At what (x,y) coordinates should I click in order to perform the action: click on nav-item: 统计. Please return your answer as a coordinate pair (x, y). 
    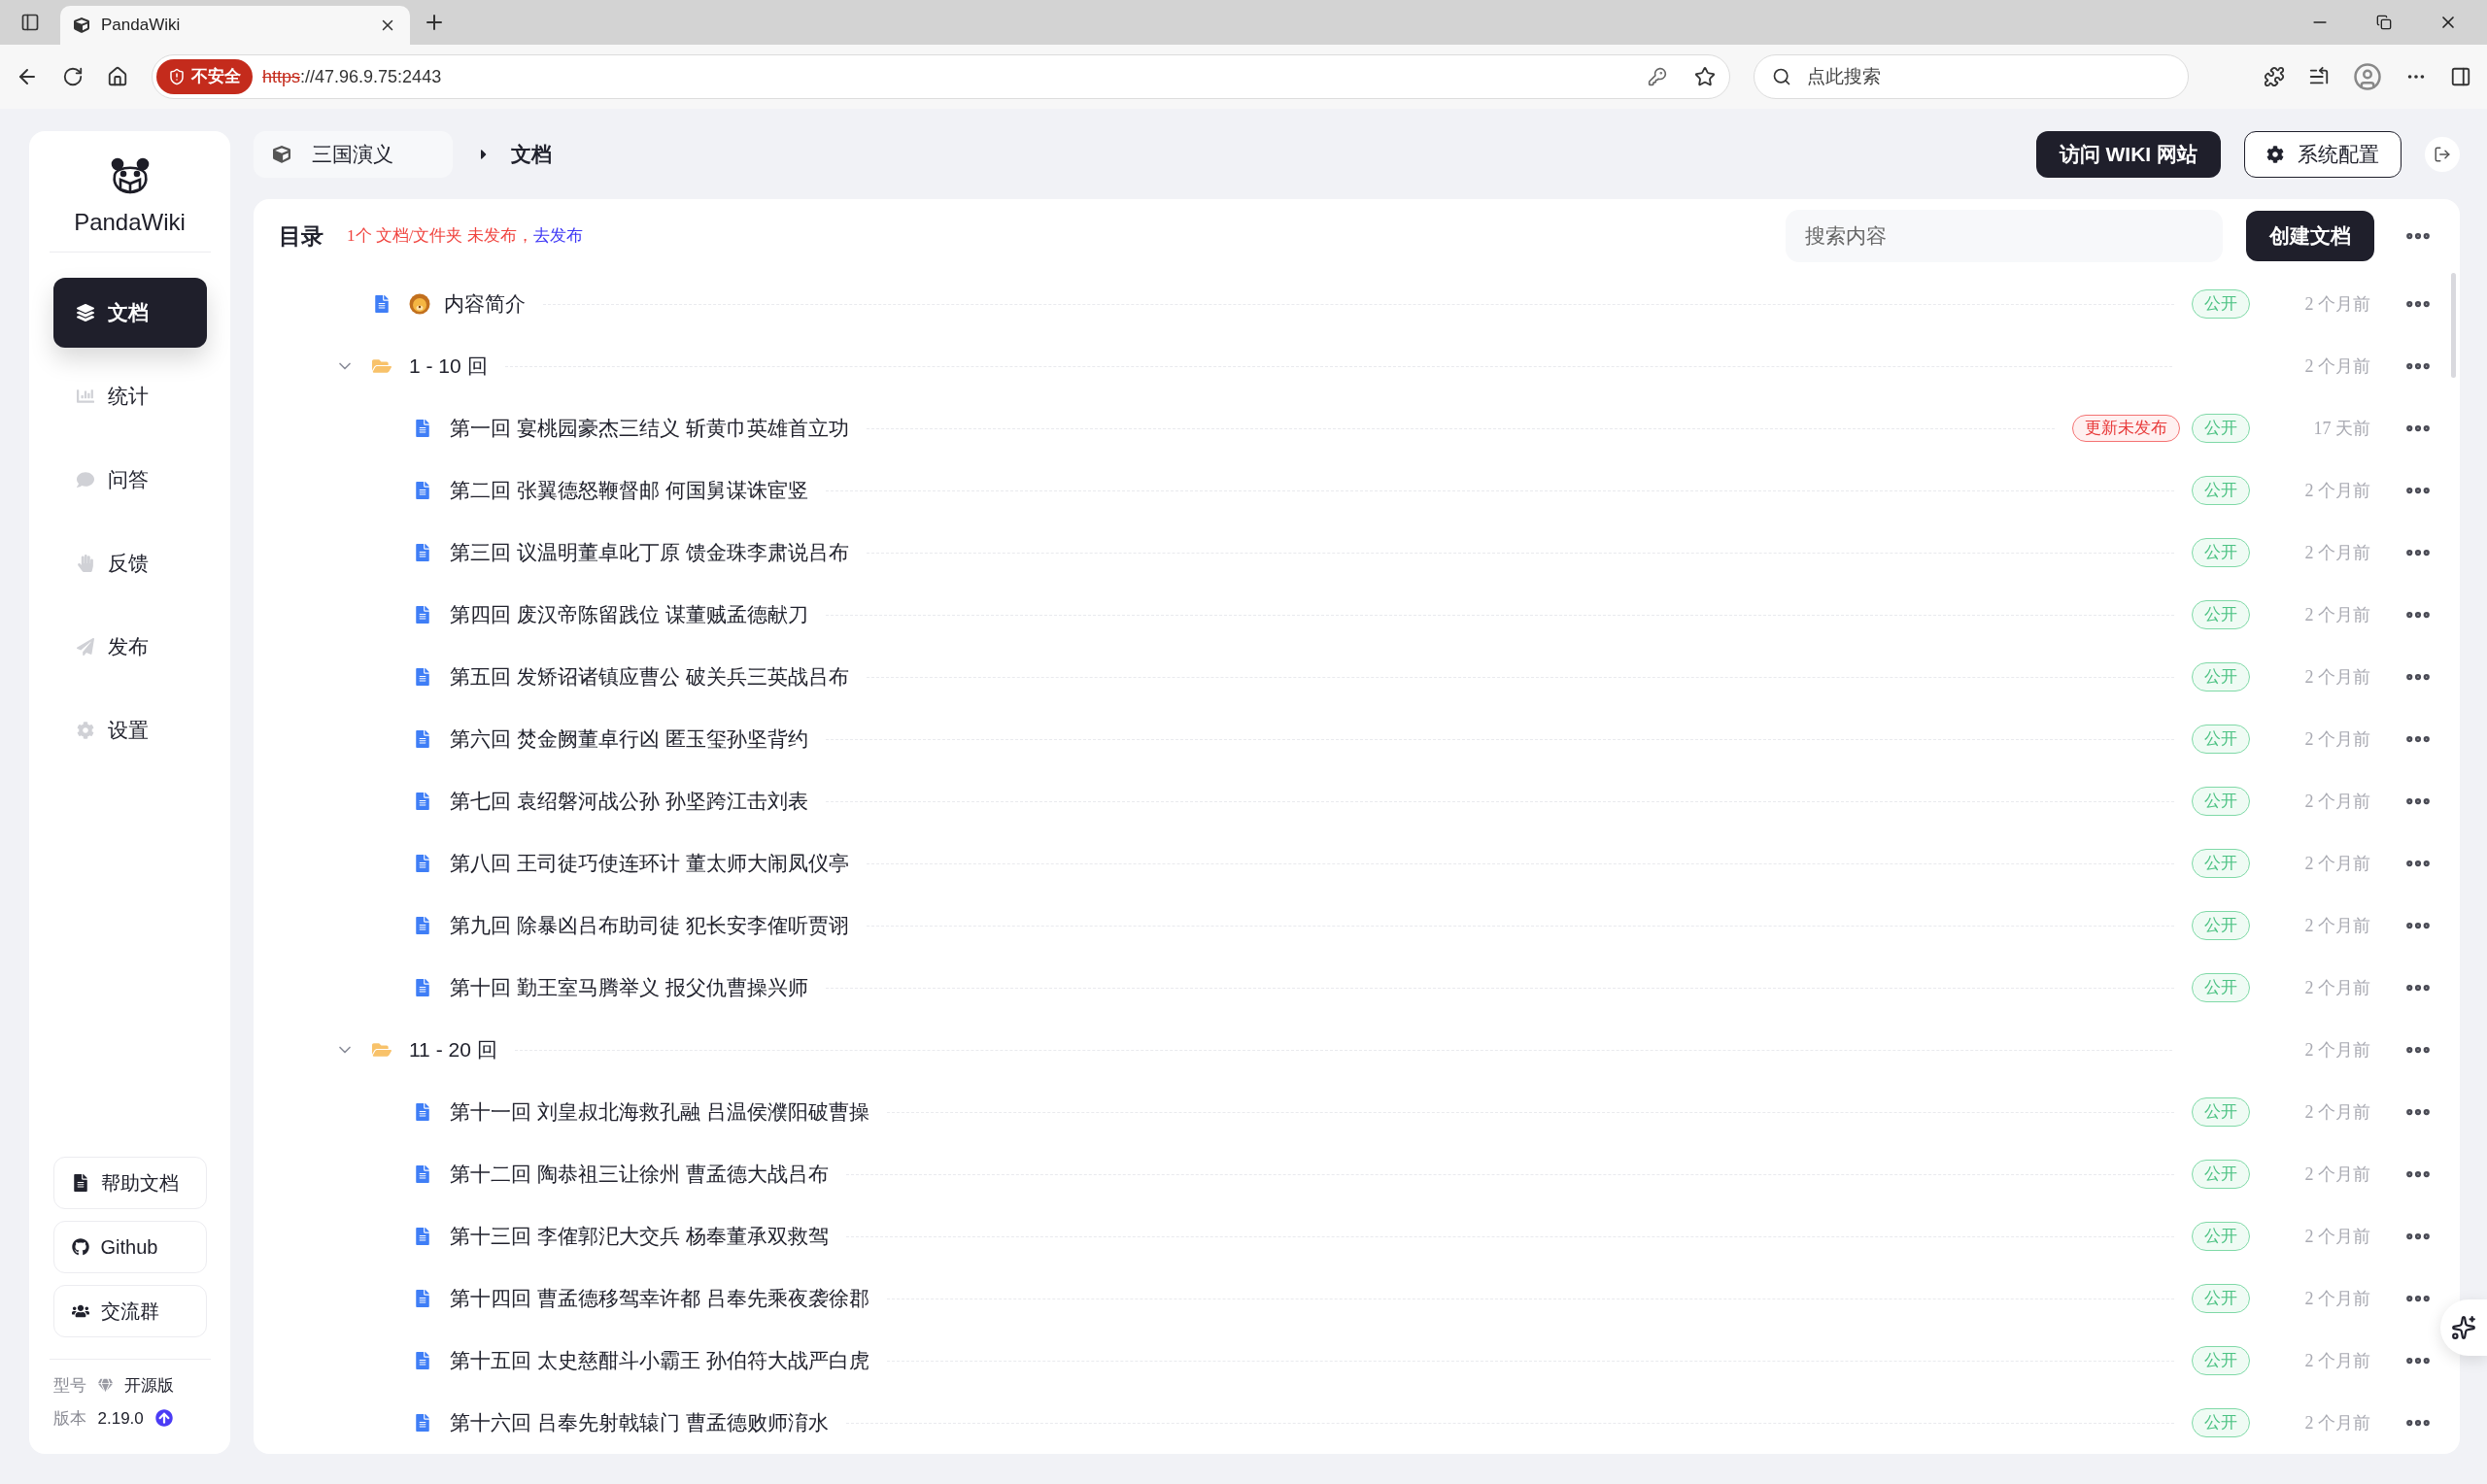
    Looking at the image, I should click on (129, 396).